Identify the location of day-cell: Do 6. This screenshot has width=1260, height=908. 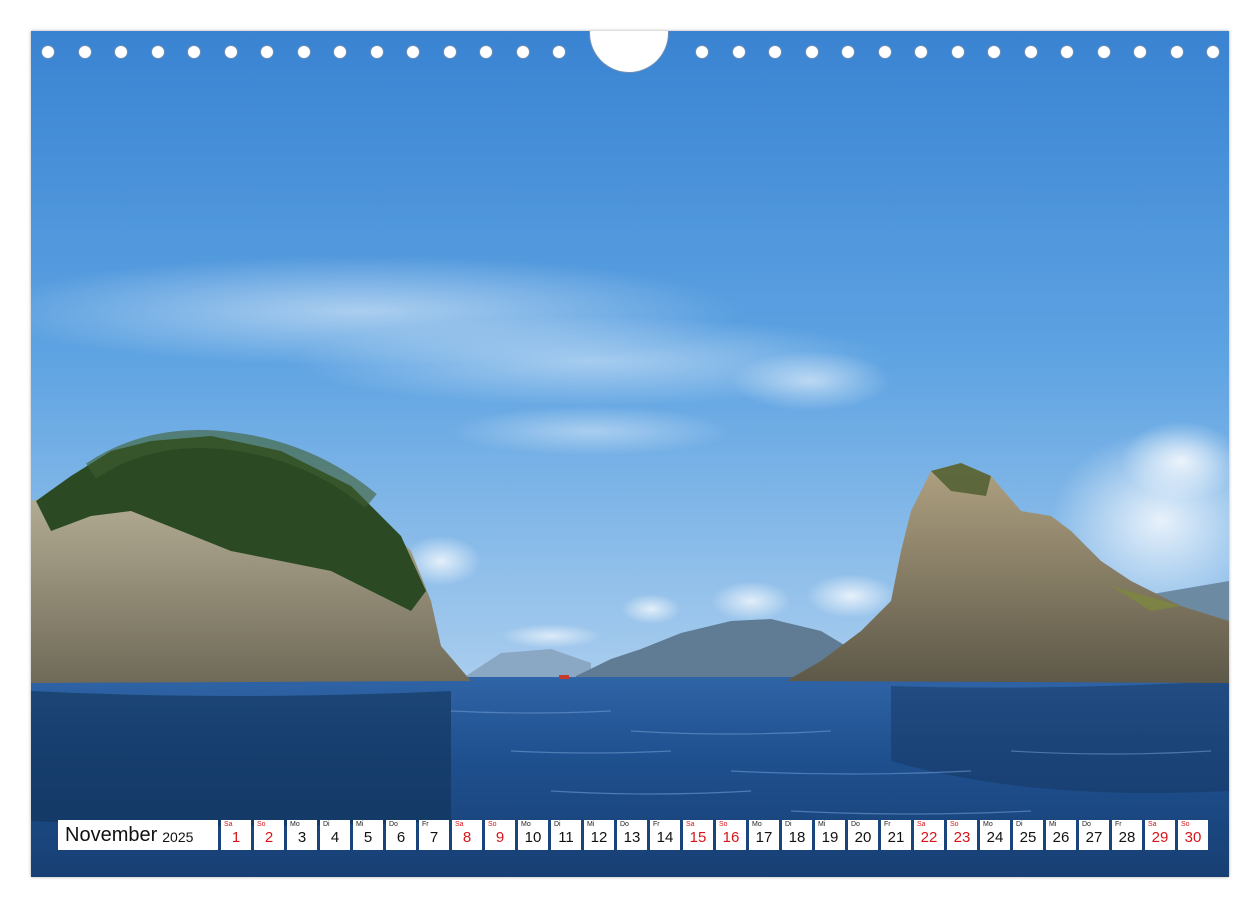
(401, 835).